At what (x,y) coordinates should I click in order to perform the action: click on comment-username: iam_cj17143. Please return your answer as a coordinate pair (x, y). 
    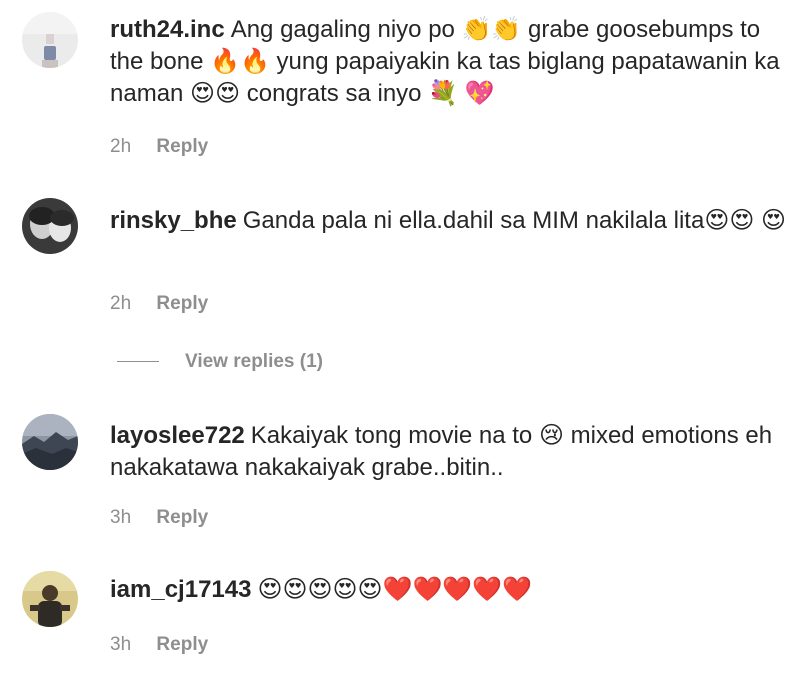
    Looking at the image, I should click on (180, 589).